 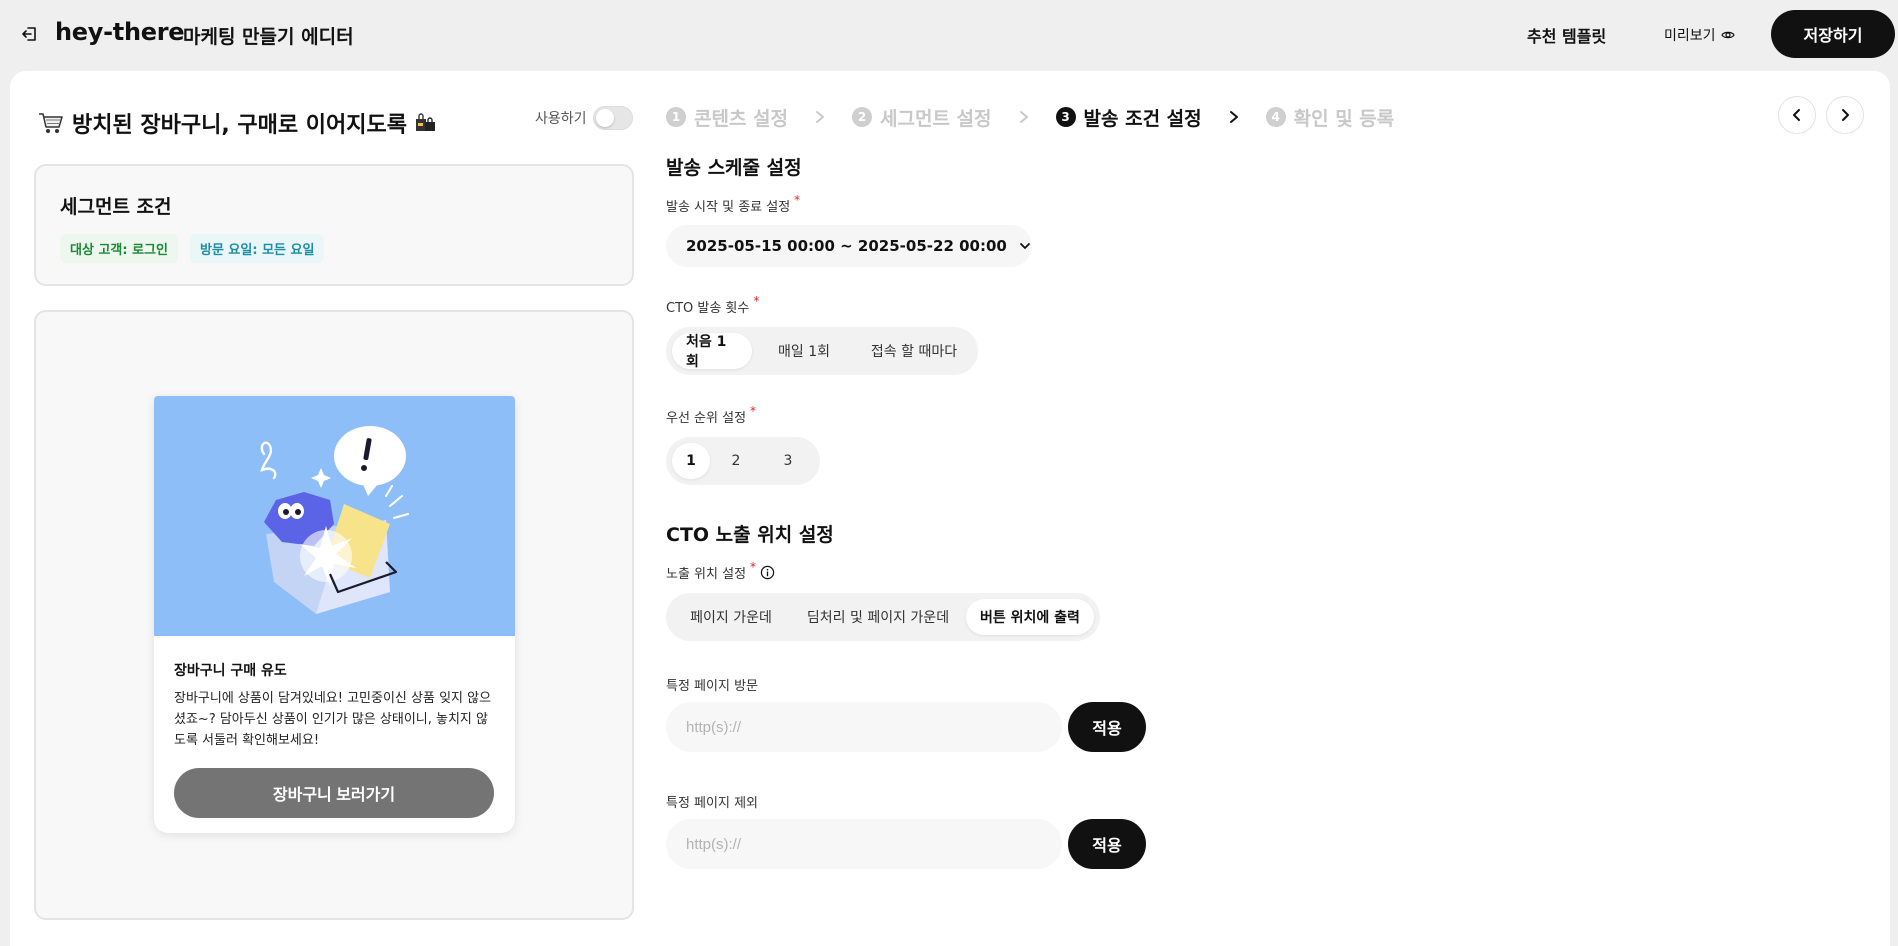 I want to click on preview-link-label: 미리보기, so click(x=1690, y=36).